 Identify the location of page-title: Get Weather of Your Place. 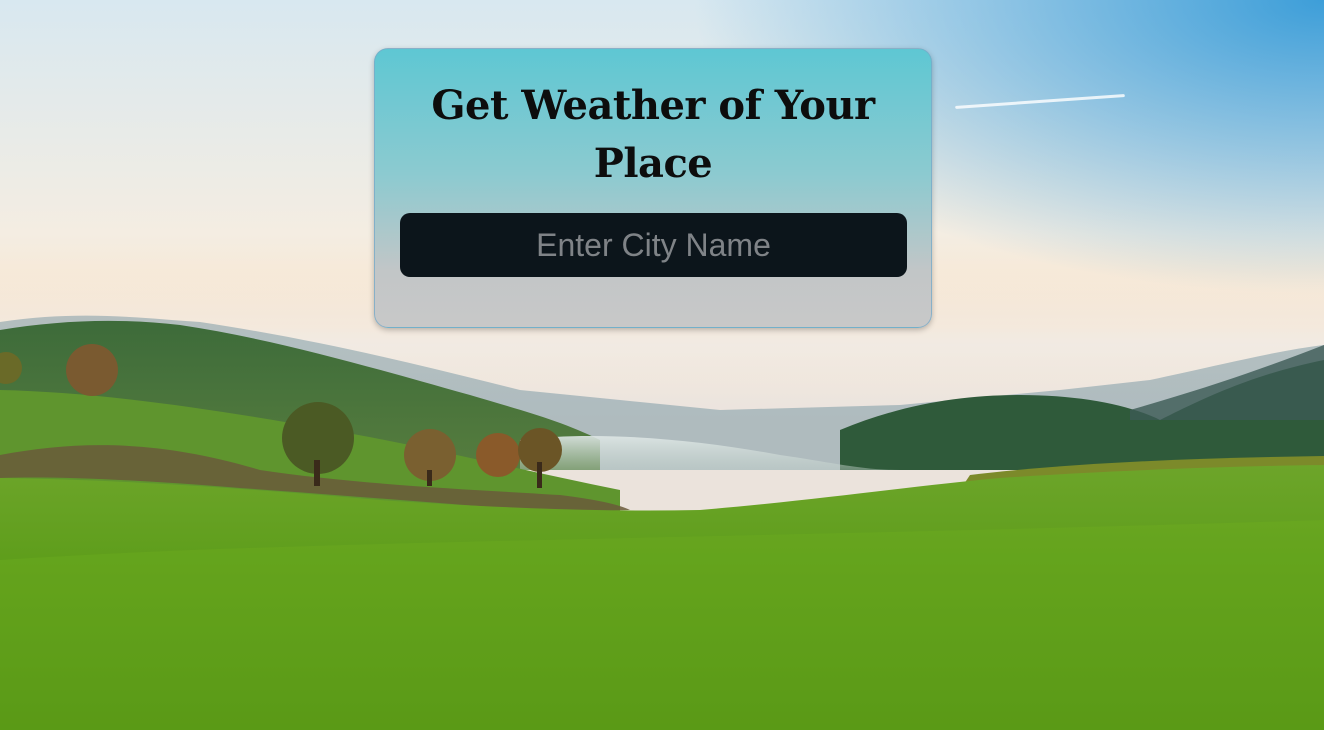
(653, 134).